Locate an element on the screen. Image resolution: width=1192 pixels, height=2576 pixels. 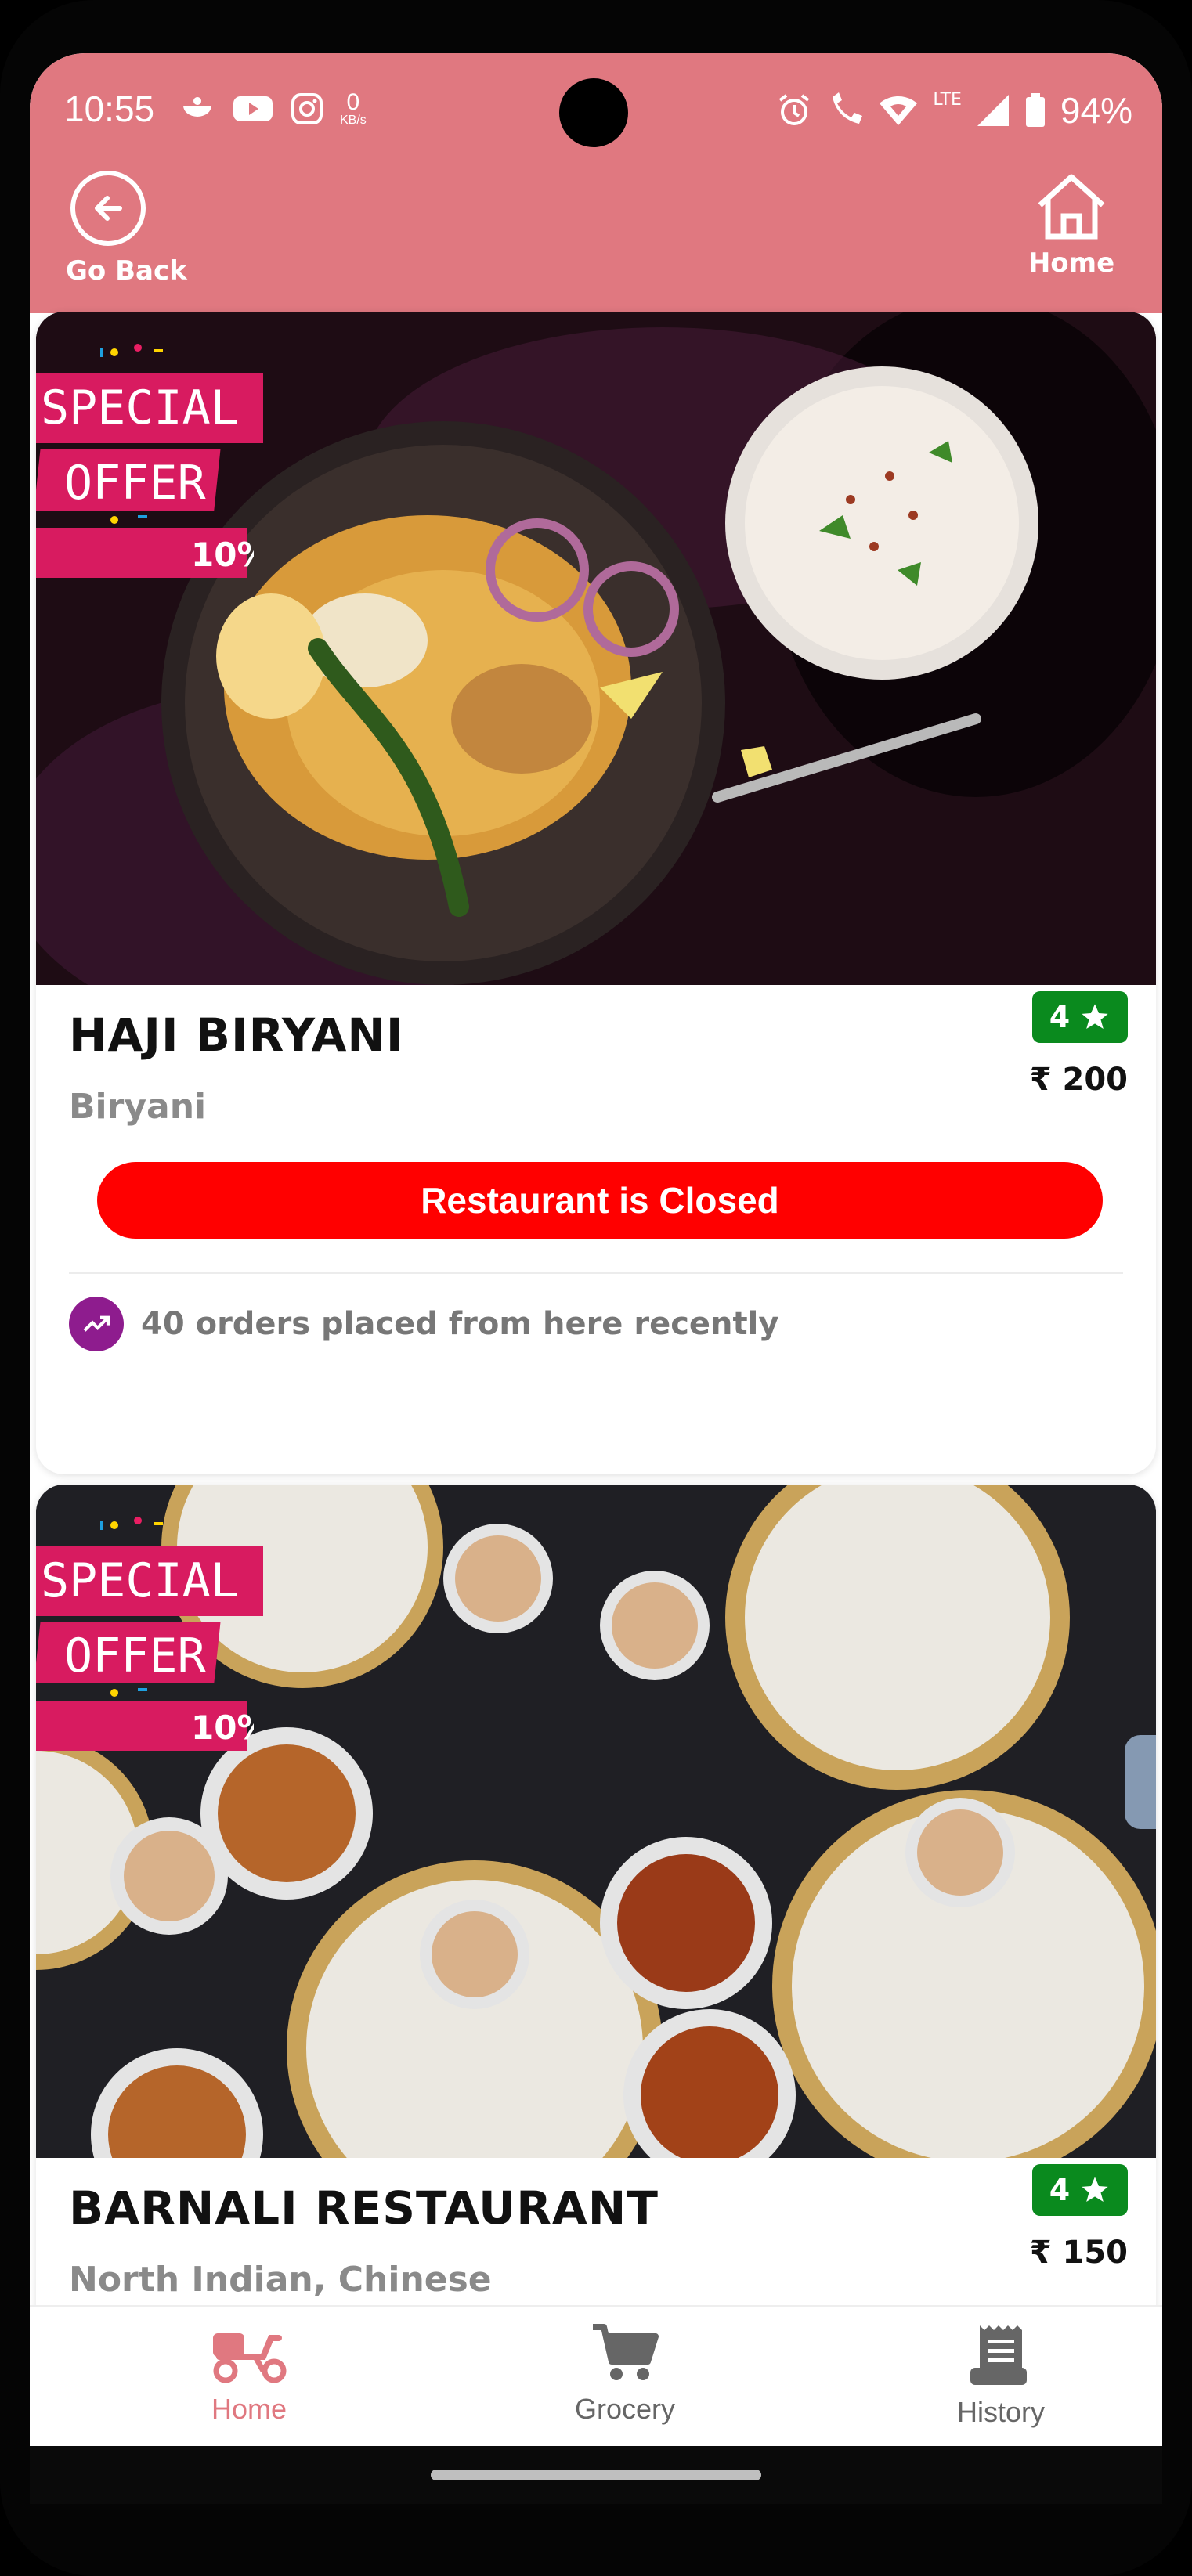
status-bar: 10:55 0 KB/s LTE 94% is located at coordinates (596, 100).